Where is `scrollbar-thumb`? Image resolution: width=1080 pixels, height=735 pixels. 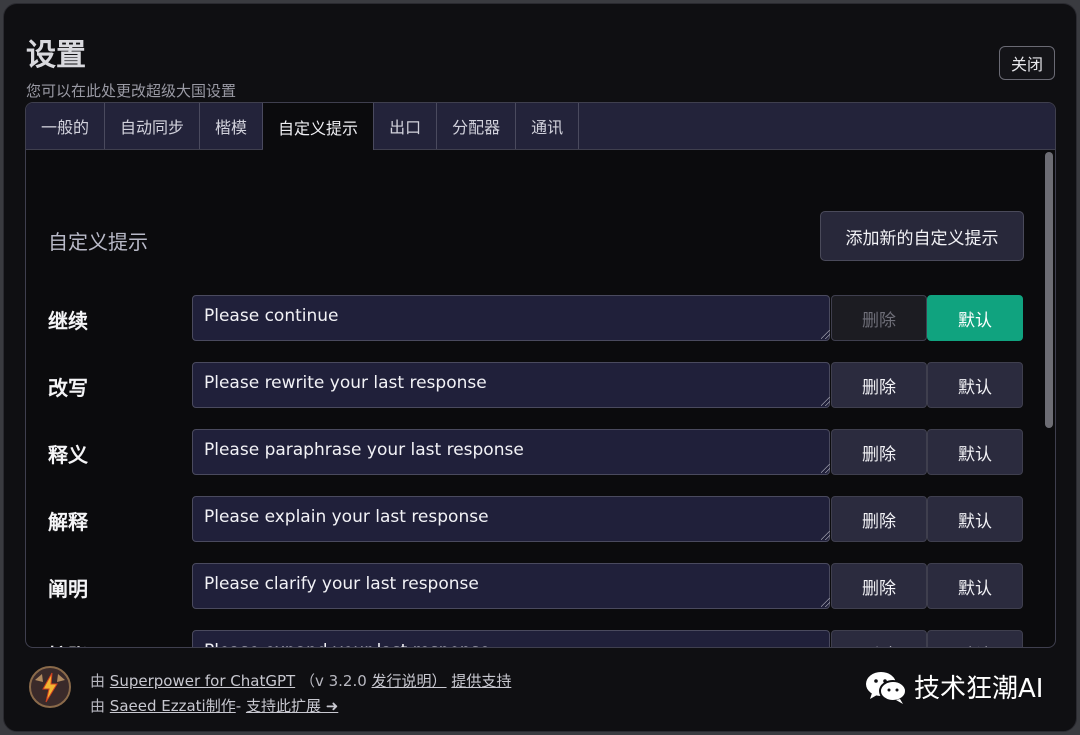 scrollbar-thumb is located at coordinates (1049, 290).